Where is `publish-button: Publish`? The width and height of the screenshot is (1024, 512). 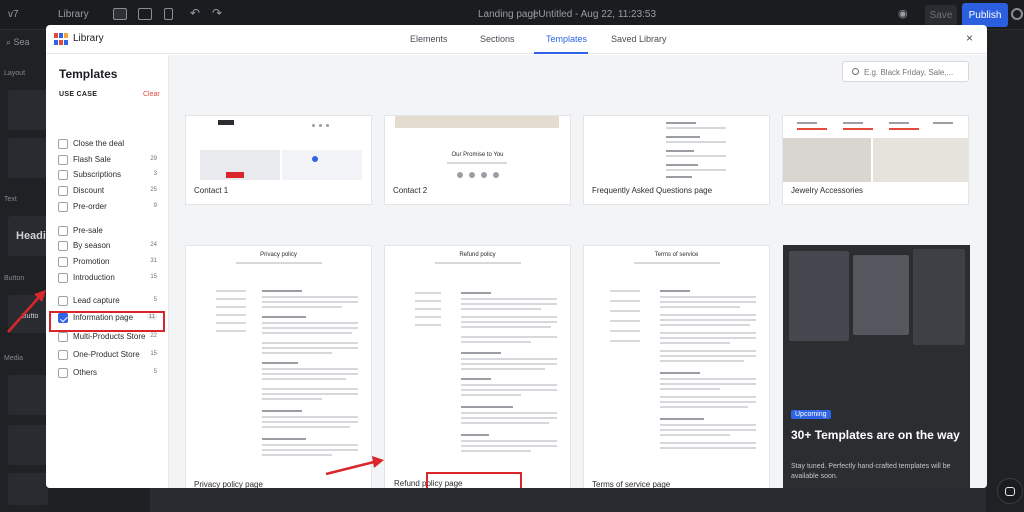
publish-button: Publish is located at coordinates (985, 15).